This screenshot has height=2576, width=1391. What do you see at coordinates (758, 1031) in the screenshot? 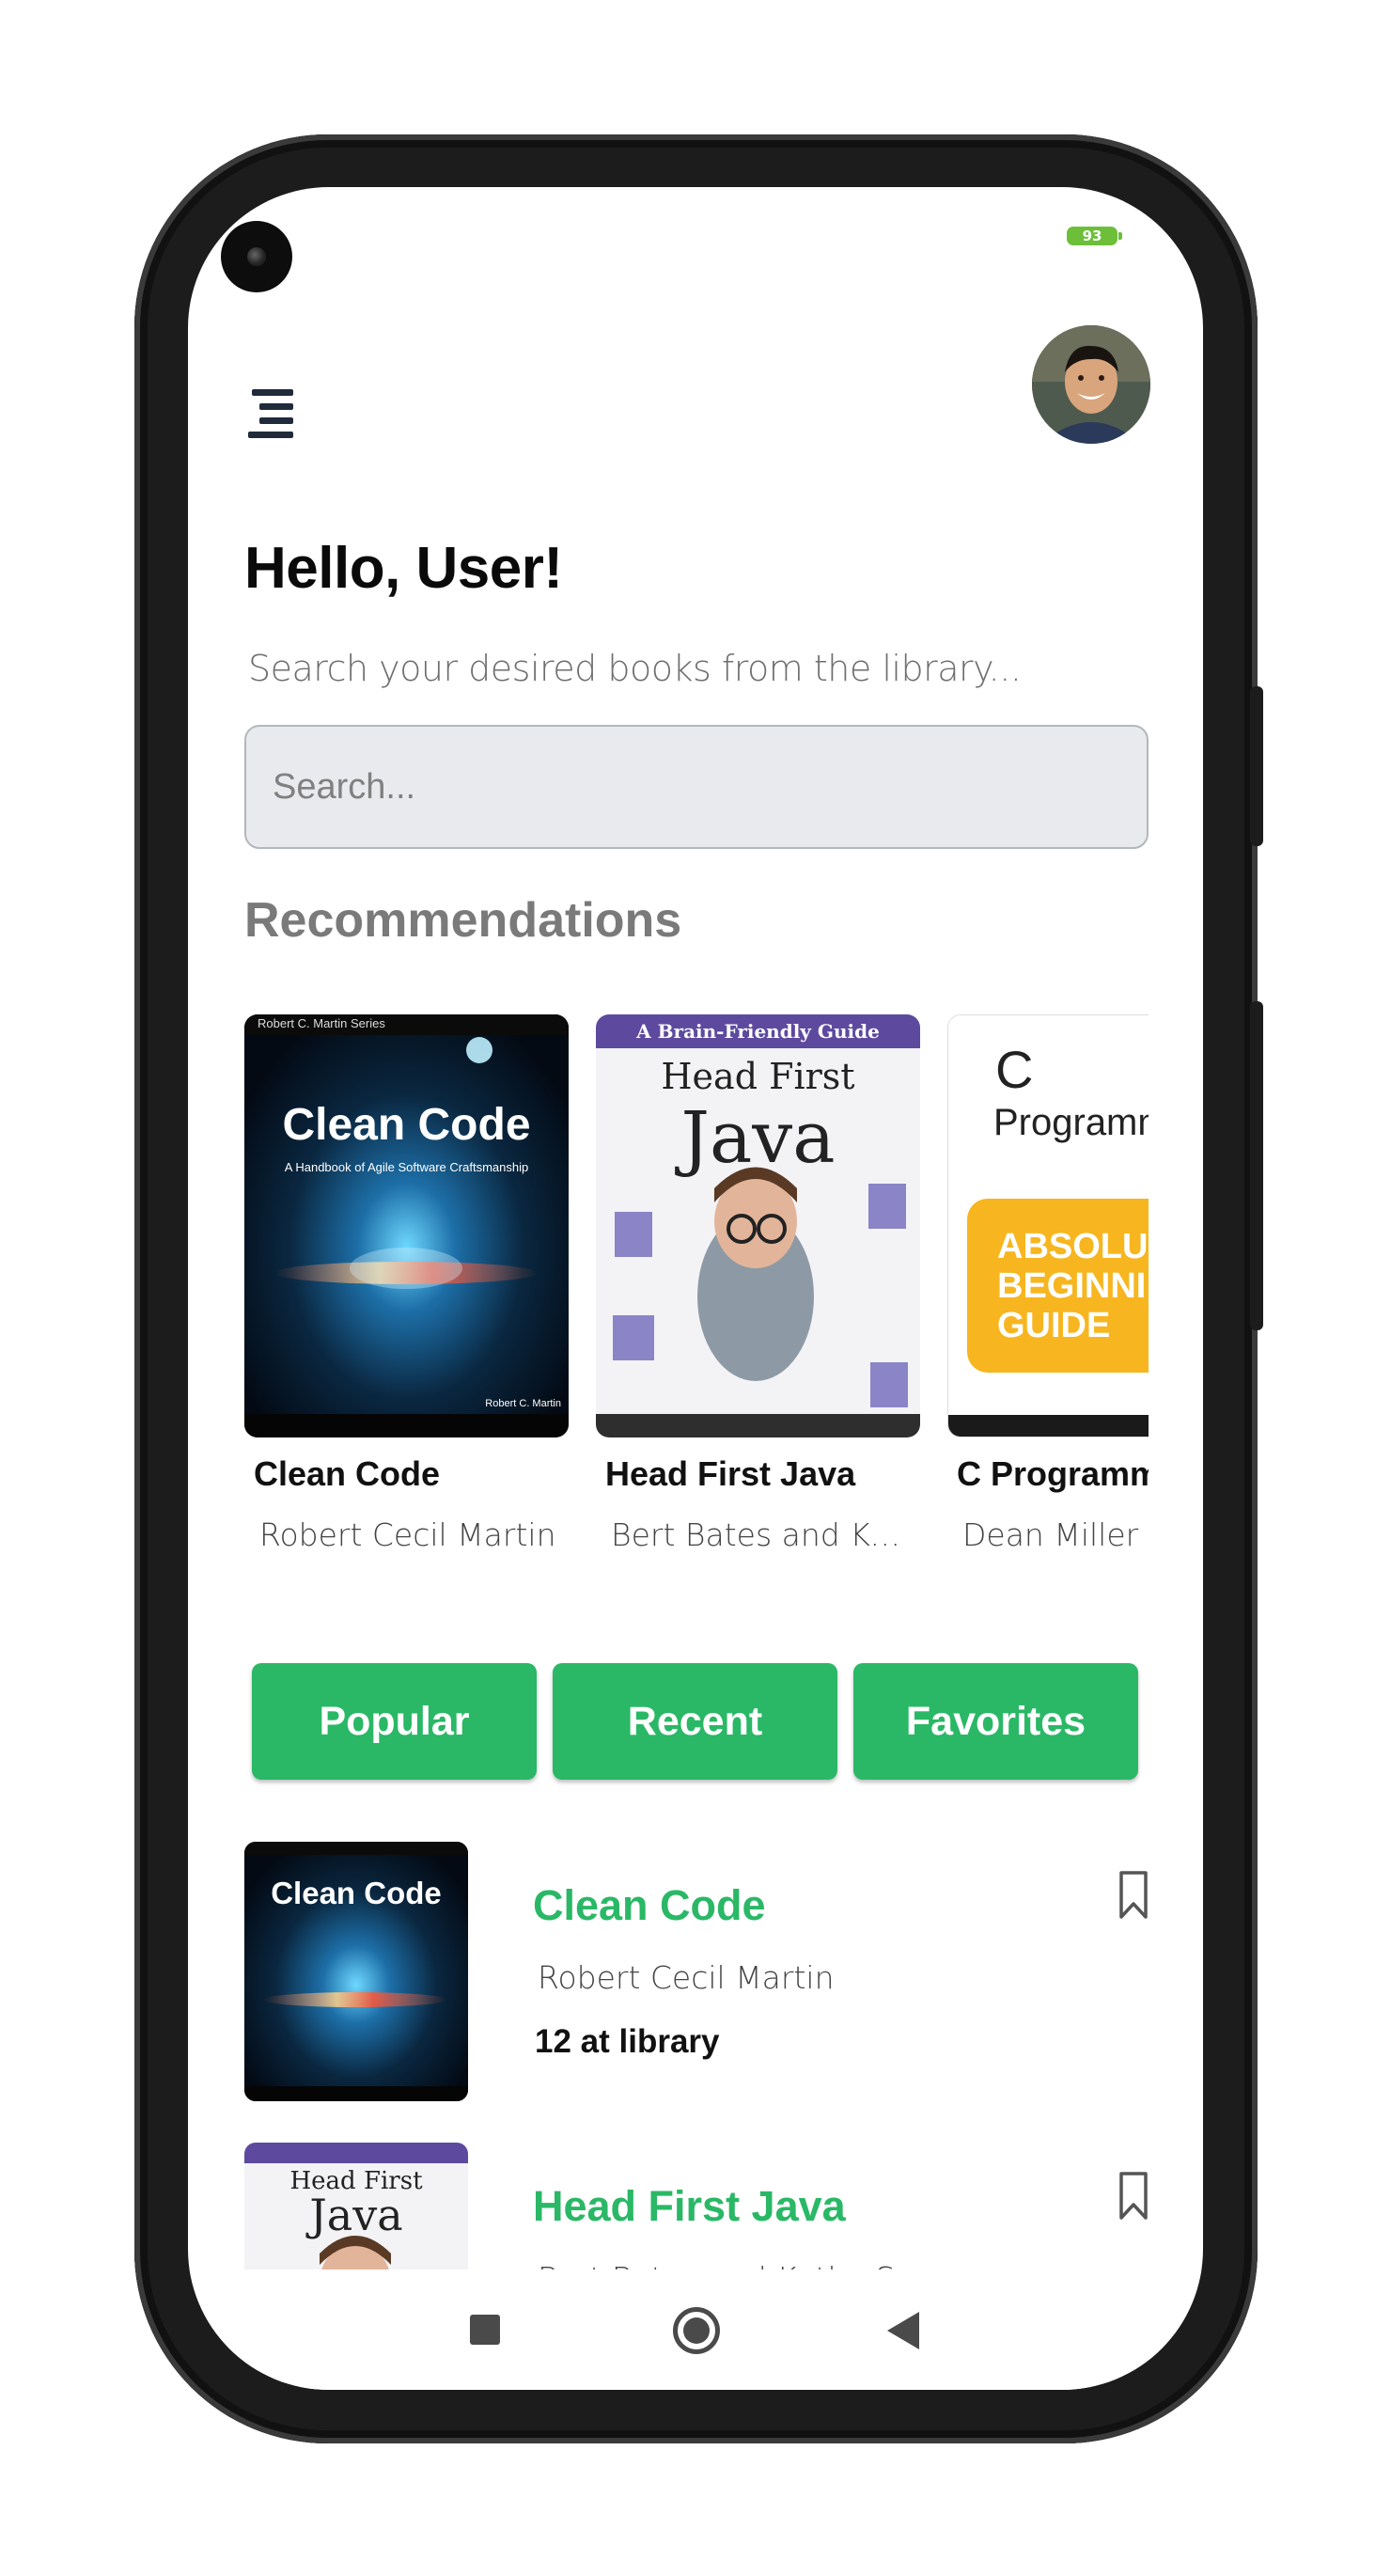
I see `cover-banner: A Brain-Friendly Guide` at bounding box center [758, 1031].